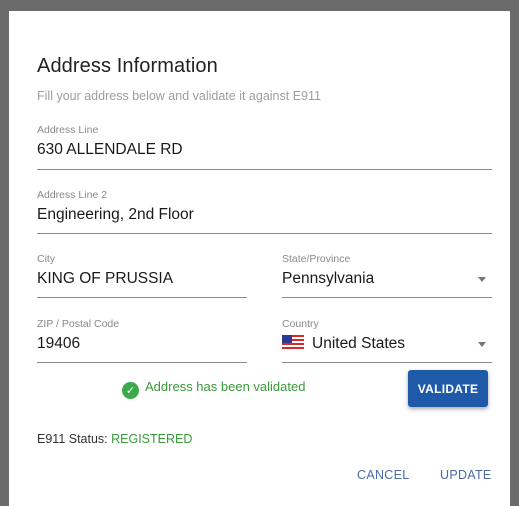  Describe the element at coordinates (152, 439) in the screenshot. I see `status-value: REGISTERED` at that location.